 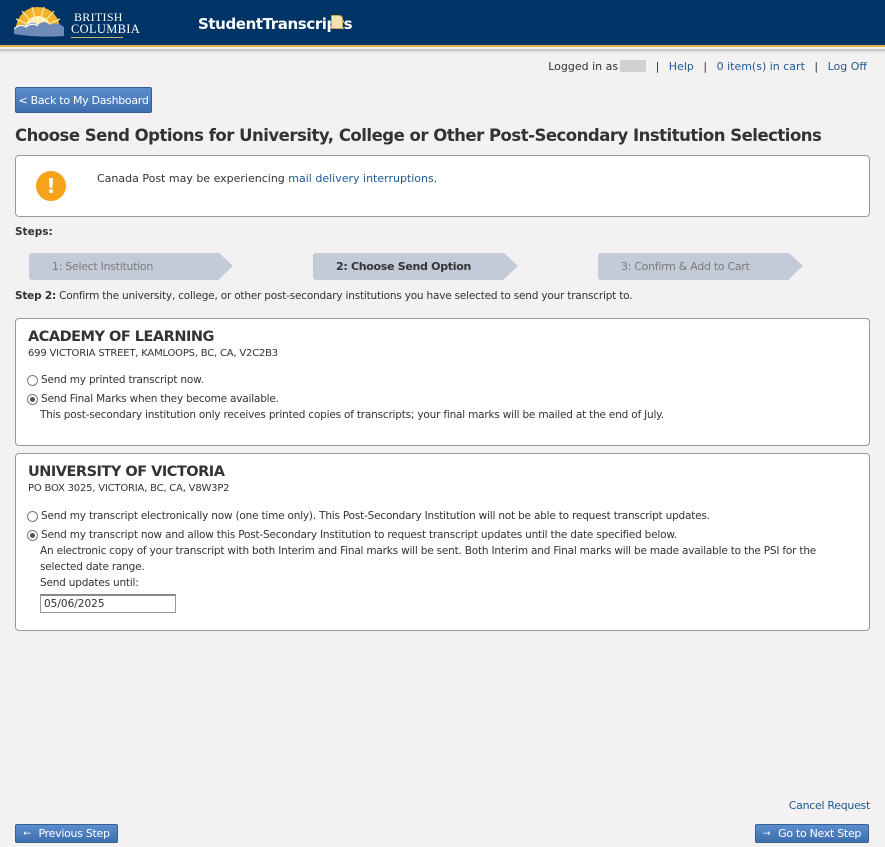 I want to click on help-link: Help, so click(x=681, y=66).